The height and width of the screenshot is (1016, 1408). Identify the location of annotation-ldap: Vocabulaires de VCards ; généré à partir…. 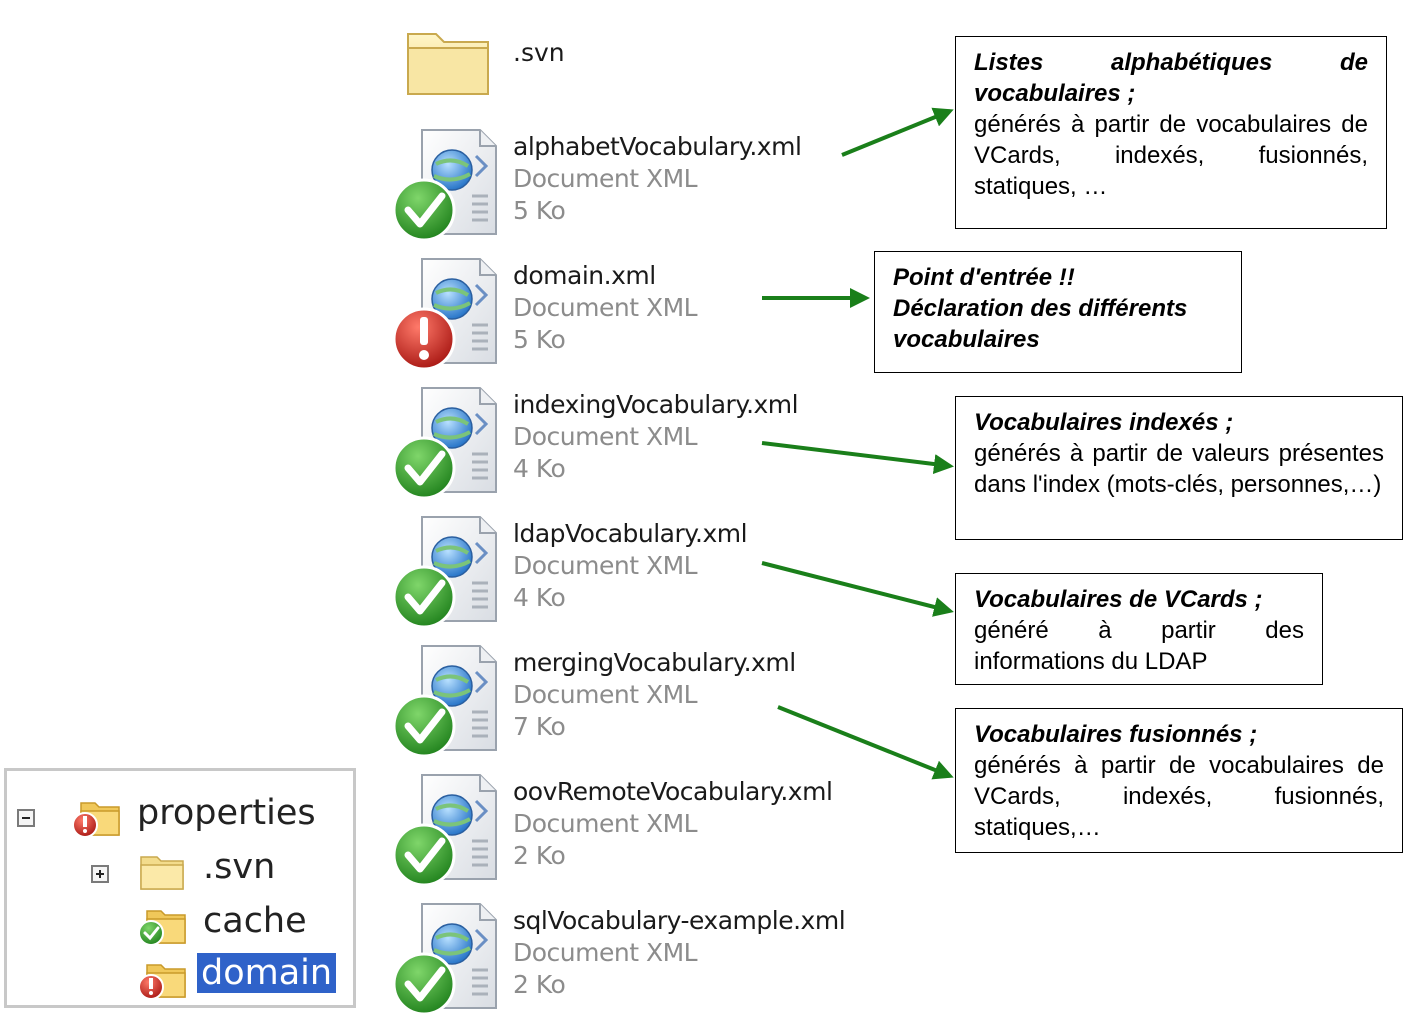
(1139, 629).